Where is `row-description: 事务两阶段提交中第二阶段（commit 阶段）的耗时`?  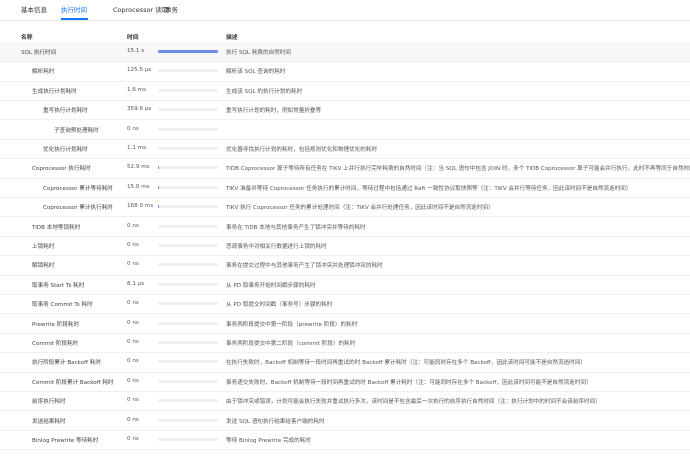 row-description: 事务两阶段提交中第二阶段（commit 阶段）的耗时 is located at coordinates (291, 344).